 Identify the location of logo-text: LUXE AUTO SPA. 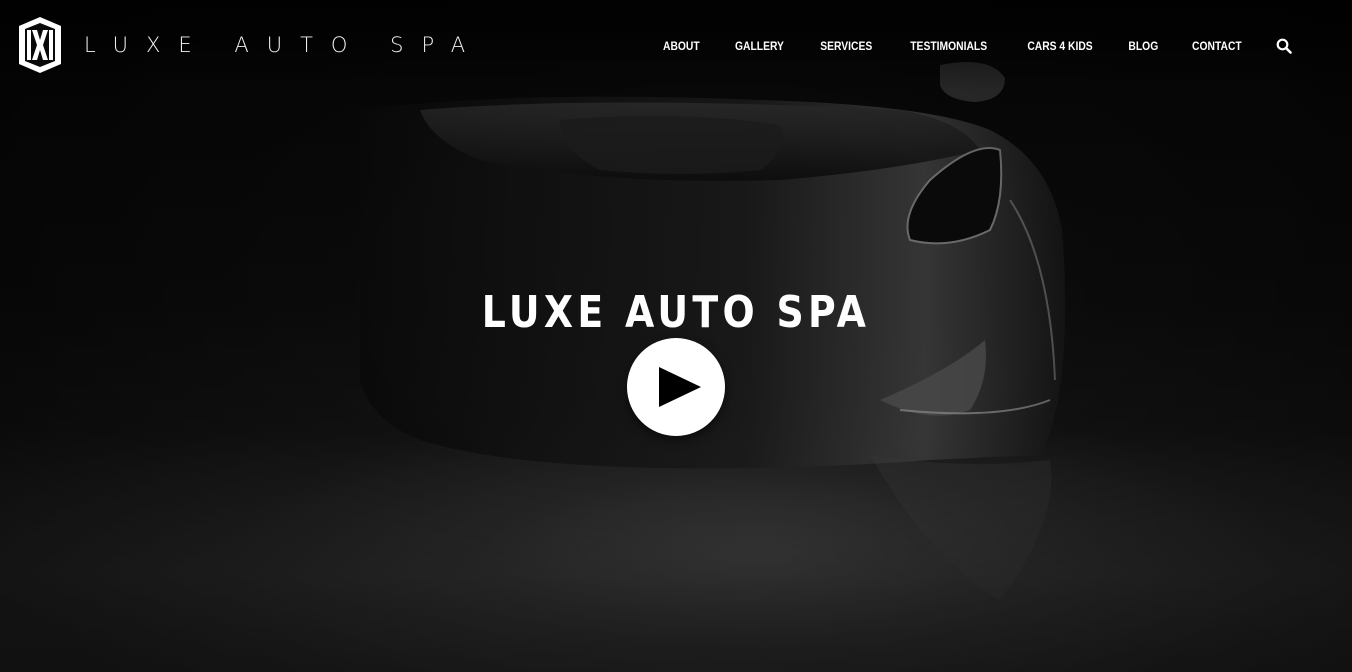
(284, 45).